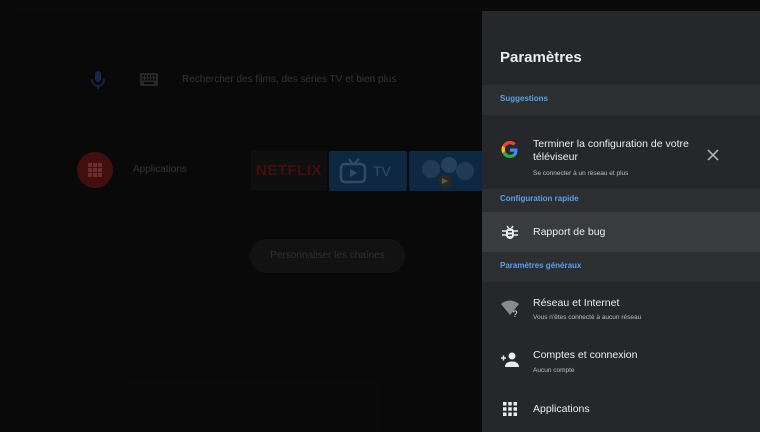 Image resolution: width=760 pixels, height=432 pixels. Describe the element at coordinates (289, 171) in the screenshot. I see `netflix-tile: NETFLIX` at that location.